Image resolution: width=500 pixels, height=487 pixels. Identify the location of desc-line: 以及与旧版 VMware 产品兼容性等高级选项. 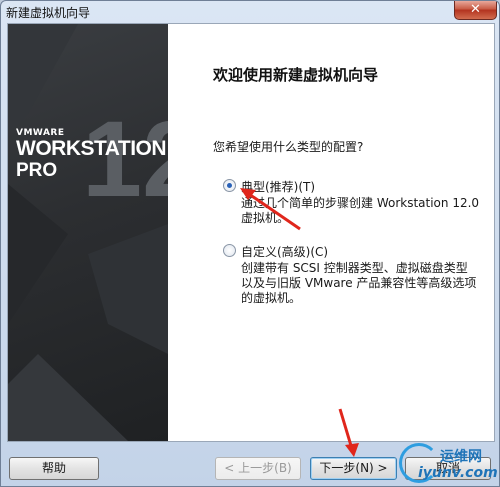
(359, 283).